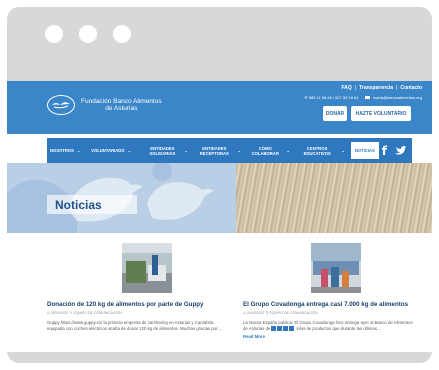 This screenshot has height=370, width=439. What do you see at coordinates (162, 150) in the screenshot?
I see `nav-label: ENTIDADES SOLIDARIAS` at bounding box center [162, 150].